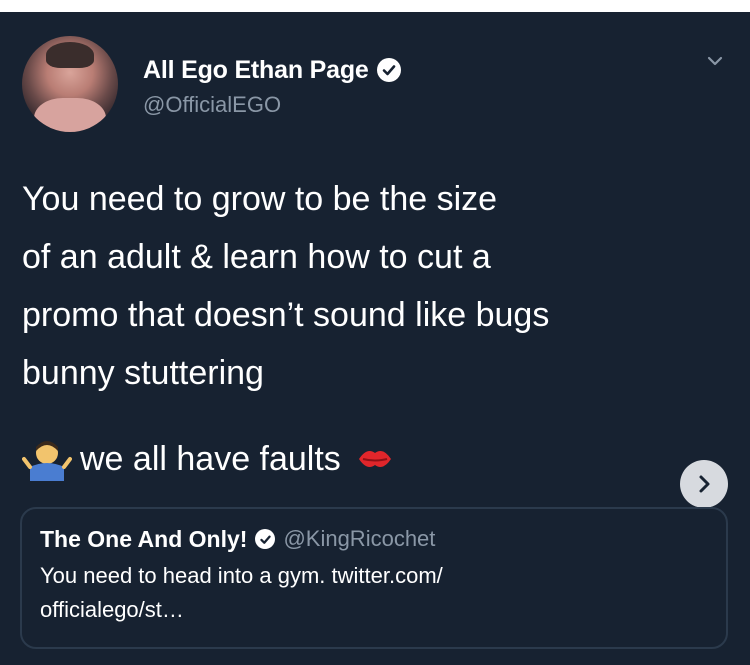 The width and height of the screenshot is (750, 665). I want to click on avatar-hair, so click(70, 55).